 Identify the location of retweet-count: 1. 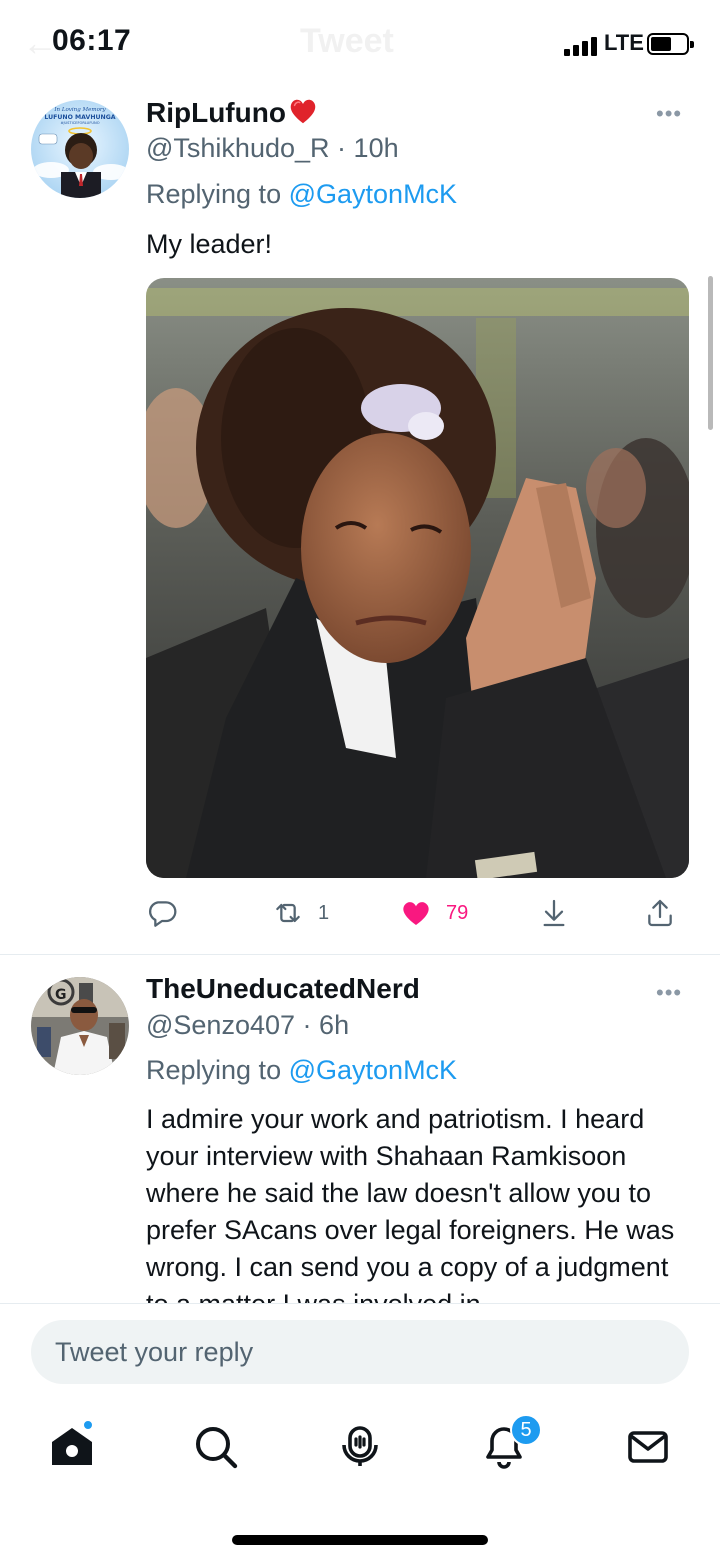
(324, 912).